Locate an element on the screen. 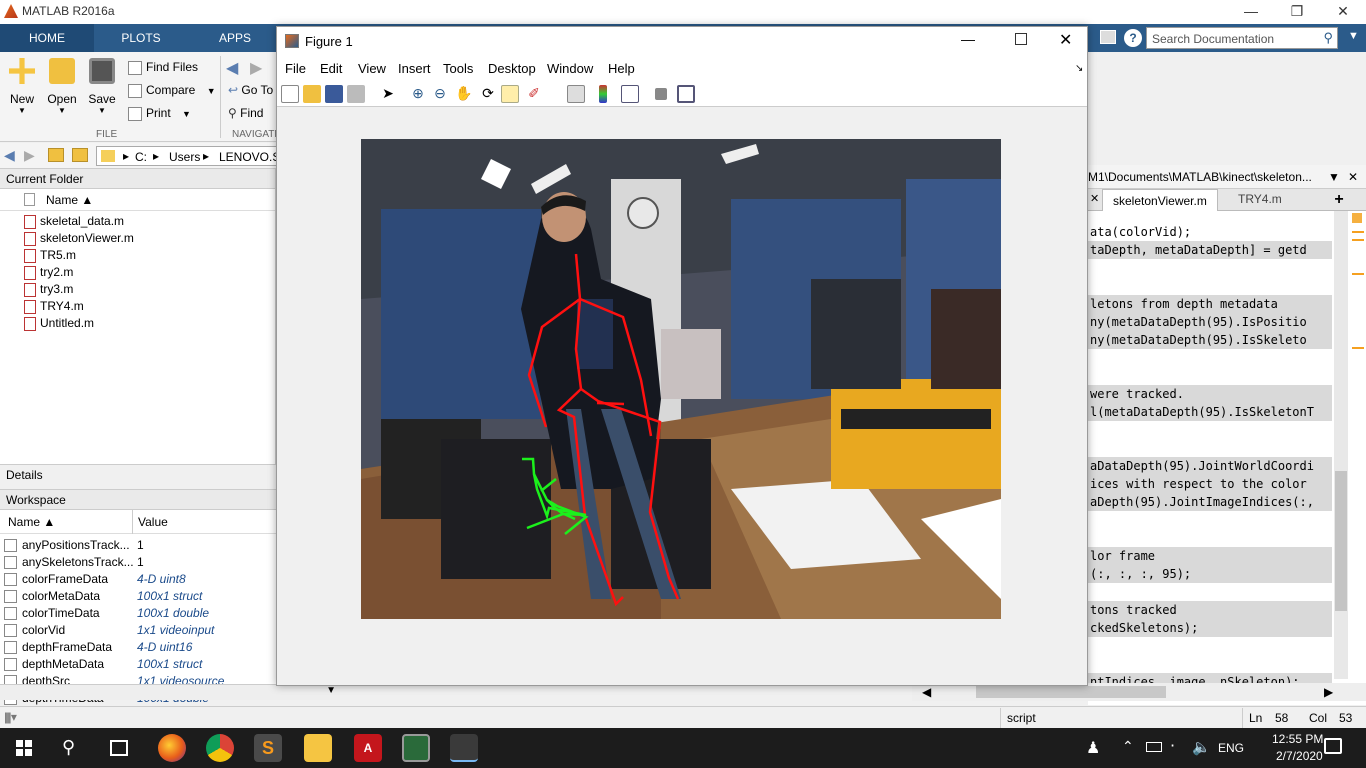 The height and width of the screenshot is (768, 1366). code-line: tons tracked is located at coordinates (1210, 610).